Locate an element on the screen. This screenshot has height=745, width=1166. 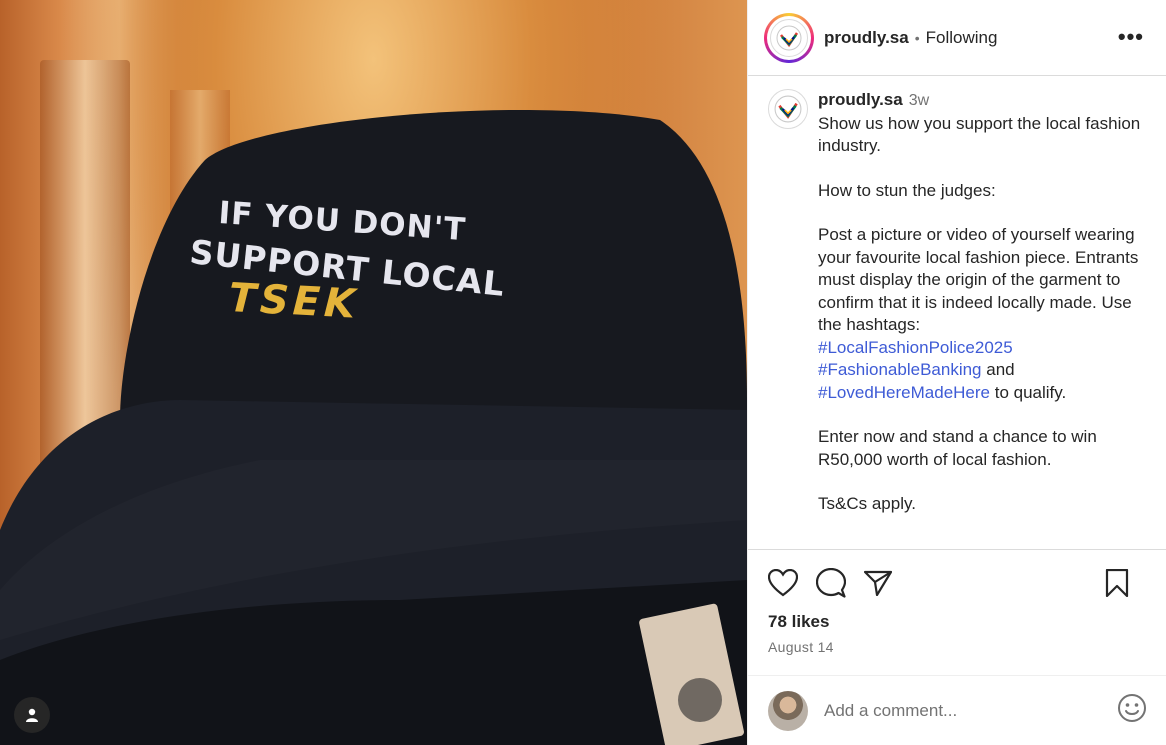
current-user-avatar is located at coordinates (788, 710).